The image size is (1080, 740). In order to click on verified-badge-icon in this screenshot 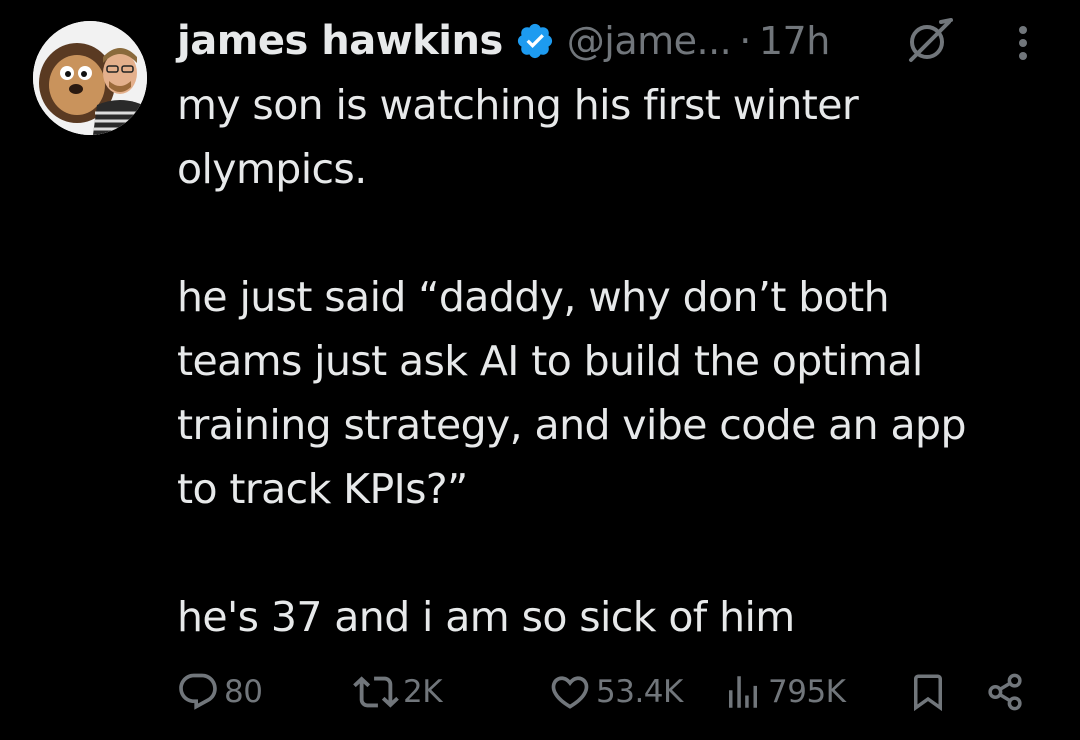, I will do `click(535, 41)`.